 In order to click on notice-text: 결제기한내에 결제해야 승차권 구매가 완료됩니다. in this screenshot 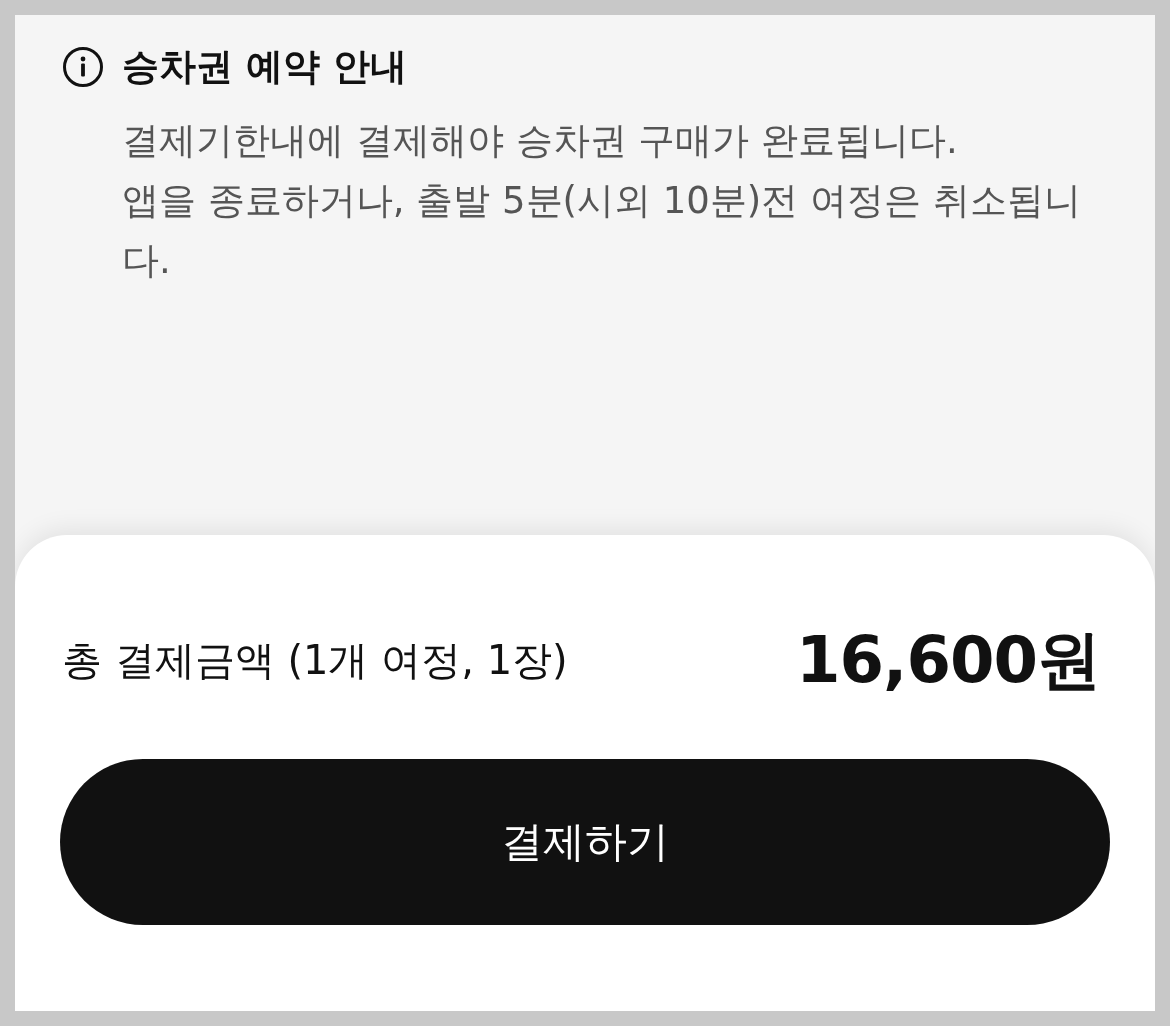, I will do `click(540, 141)`.